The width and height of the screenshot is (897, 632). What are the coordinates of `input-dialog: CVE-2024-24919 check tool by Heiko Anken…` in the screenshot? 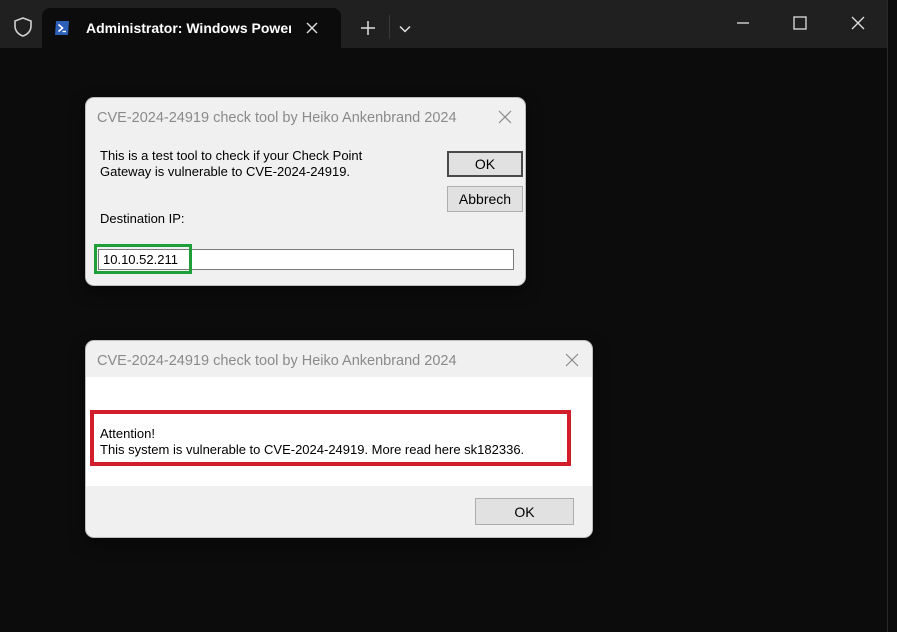 It's located at (305, 191).